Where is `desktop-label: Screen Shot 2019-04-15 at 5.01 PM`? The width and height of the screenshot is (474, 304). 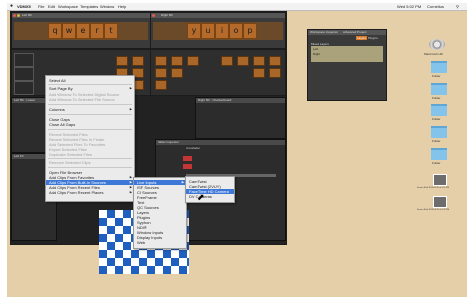
desktop-label: Screen Shot 2019-04-15 at 5.01 PM is located at coordinates (433, 188).